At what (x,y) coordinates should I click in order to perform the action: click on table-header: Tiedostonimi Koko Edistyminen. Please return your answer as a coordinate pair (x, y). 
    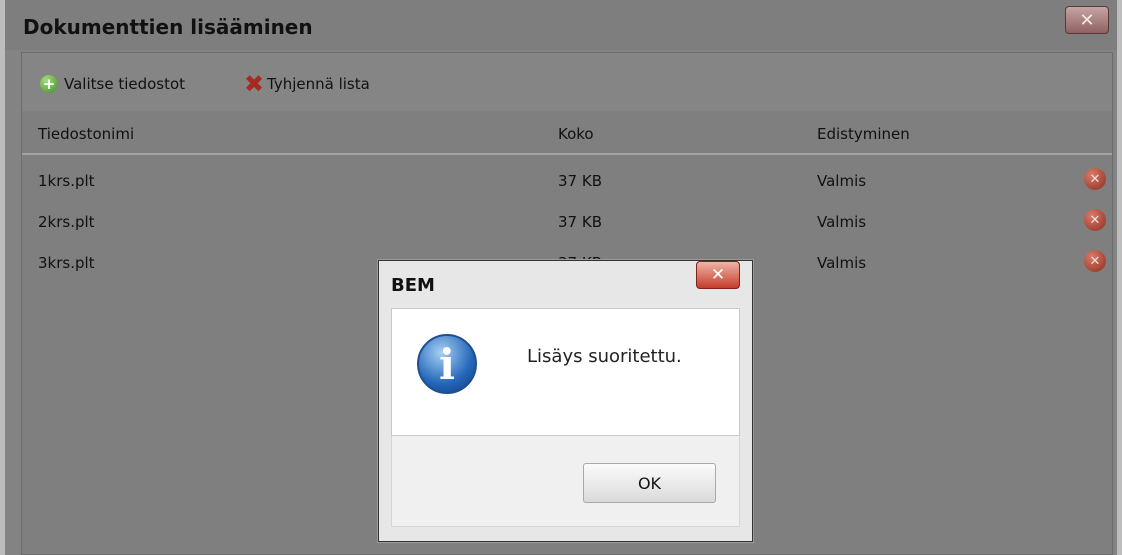
    Looking at the image, I should click on (567, 135).